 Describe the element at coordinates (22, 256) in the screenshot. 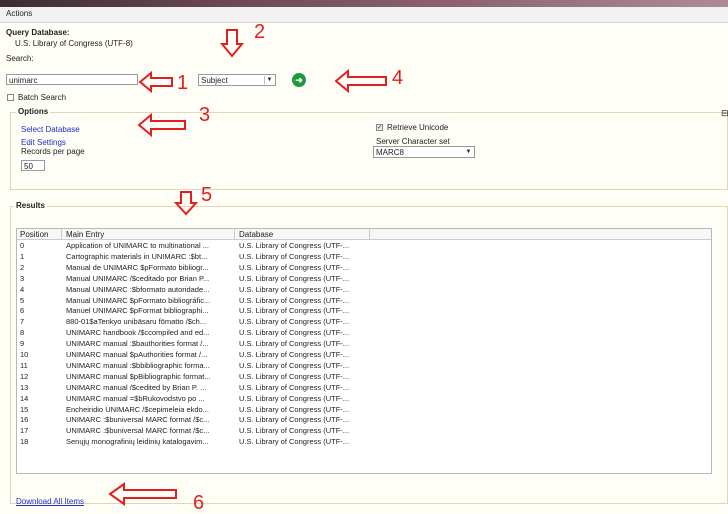

I see `cell-position: 1` at that location.